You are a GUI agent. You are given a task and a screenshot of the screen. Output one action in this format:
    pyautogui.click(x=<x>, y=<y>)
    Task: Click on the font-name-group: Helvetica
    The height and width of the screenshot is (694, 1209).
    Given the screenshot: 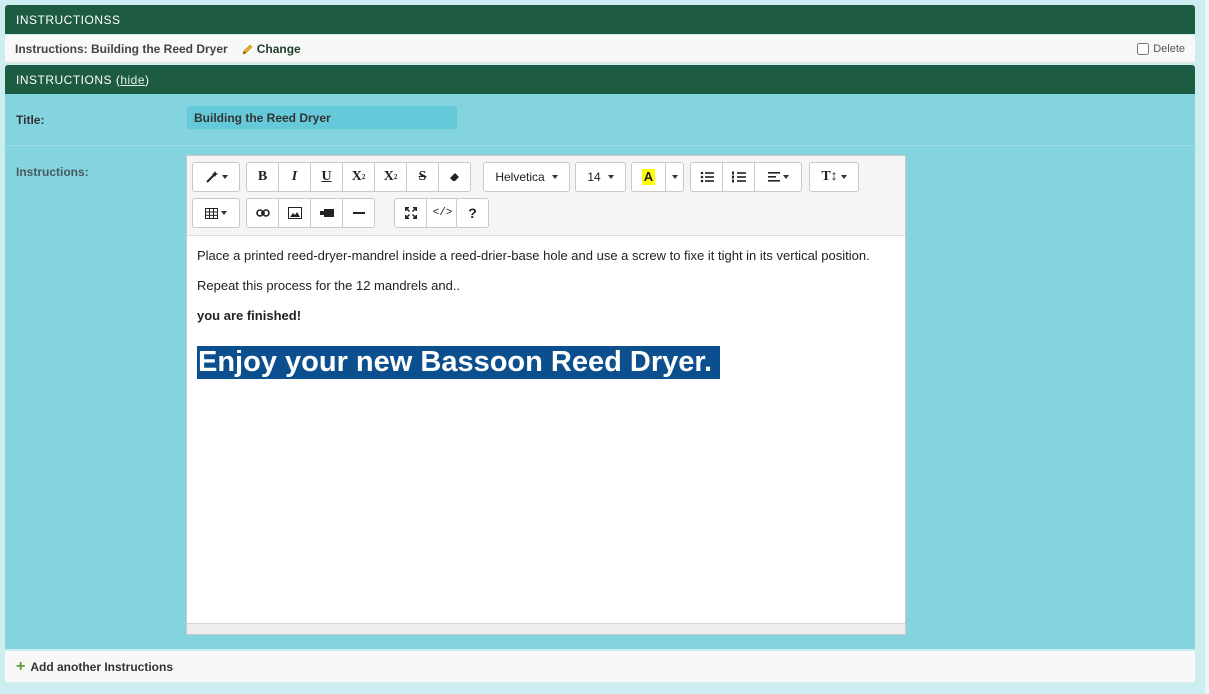 What is the action you would take?
    pyautogui.click(x=526, y=177)
    